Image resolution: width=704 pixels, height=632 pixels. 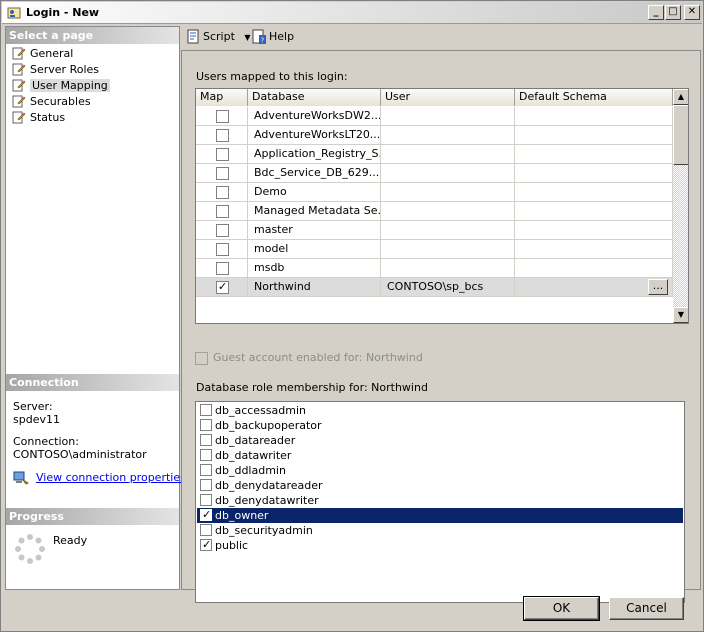 What do you see at coordinates (201, 358) in the screenshot?
I see `guest-account-checkbox` at bounding box center [201, 358].